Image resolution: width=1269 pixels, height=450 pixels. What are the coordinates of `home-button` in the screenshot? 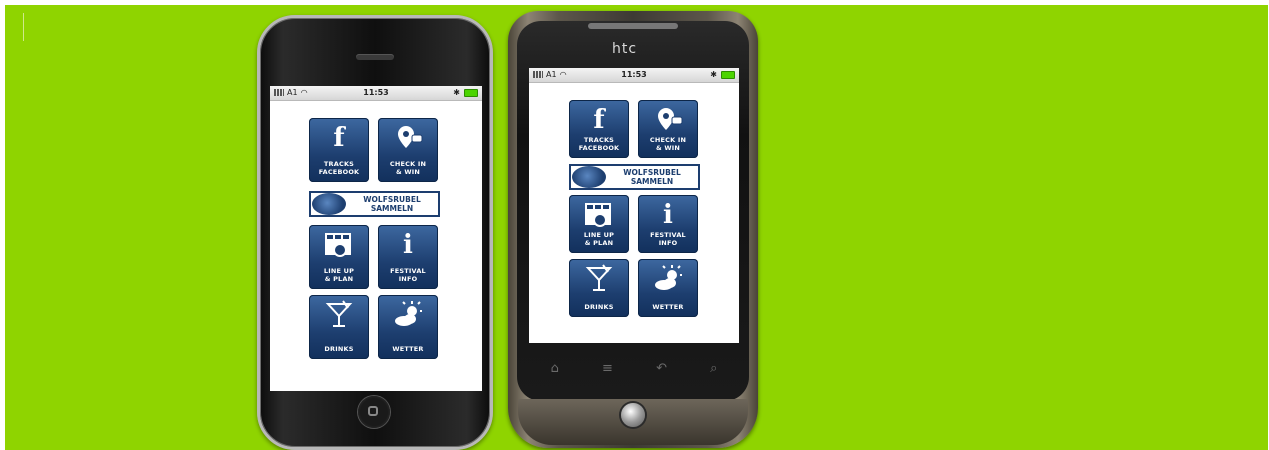 It's located at (374, 412).